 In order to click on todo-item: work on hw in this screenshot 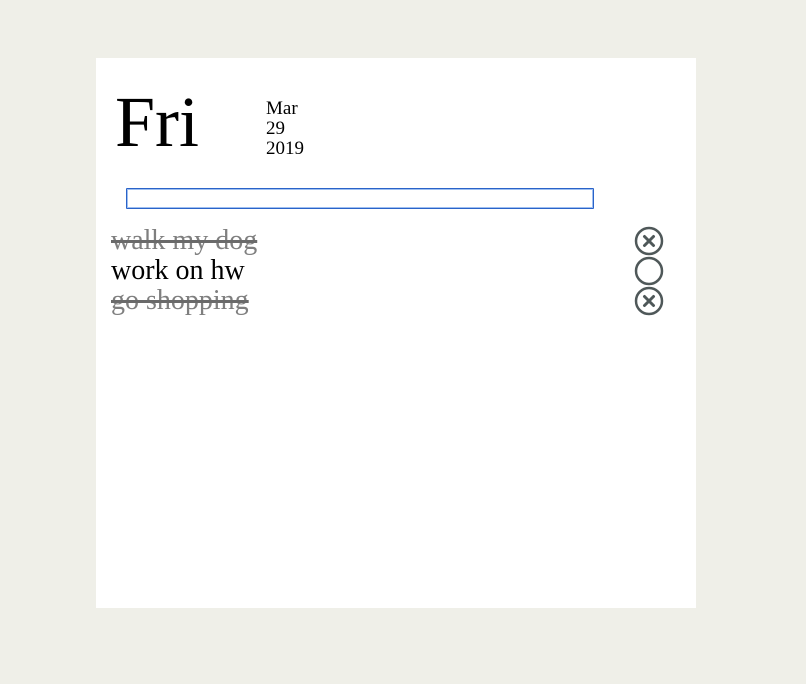, I will do `click(389, 271)`.